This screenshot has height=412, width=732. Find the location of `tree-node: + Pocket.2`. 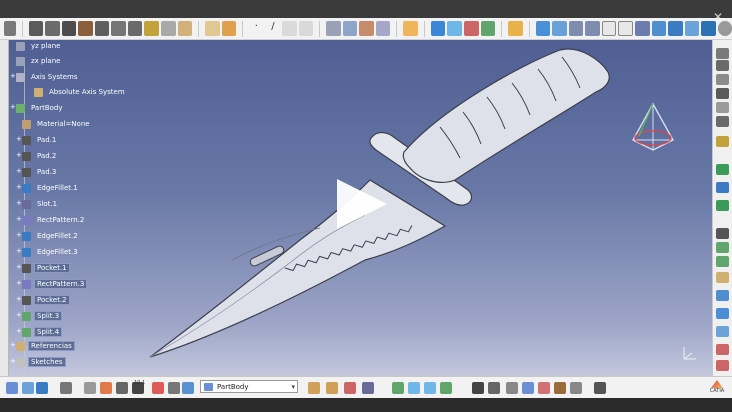

tree-node: + Pocket.2 is located at coordinates (43, 300).